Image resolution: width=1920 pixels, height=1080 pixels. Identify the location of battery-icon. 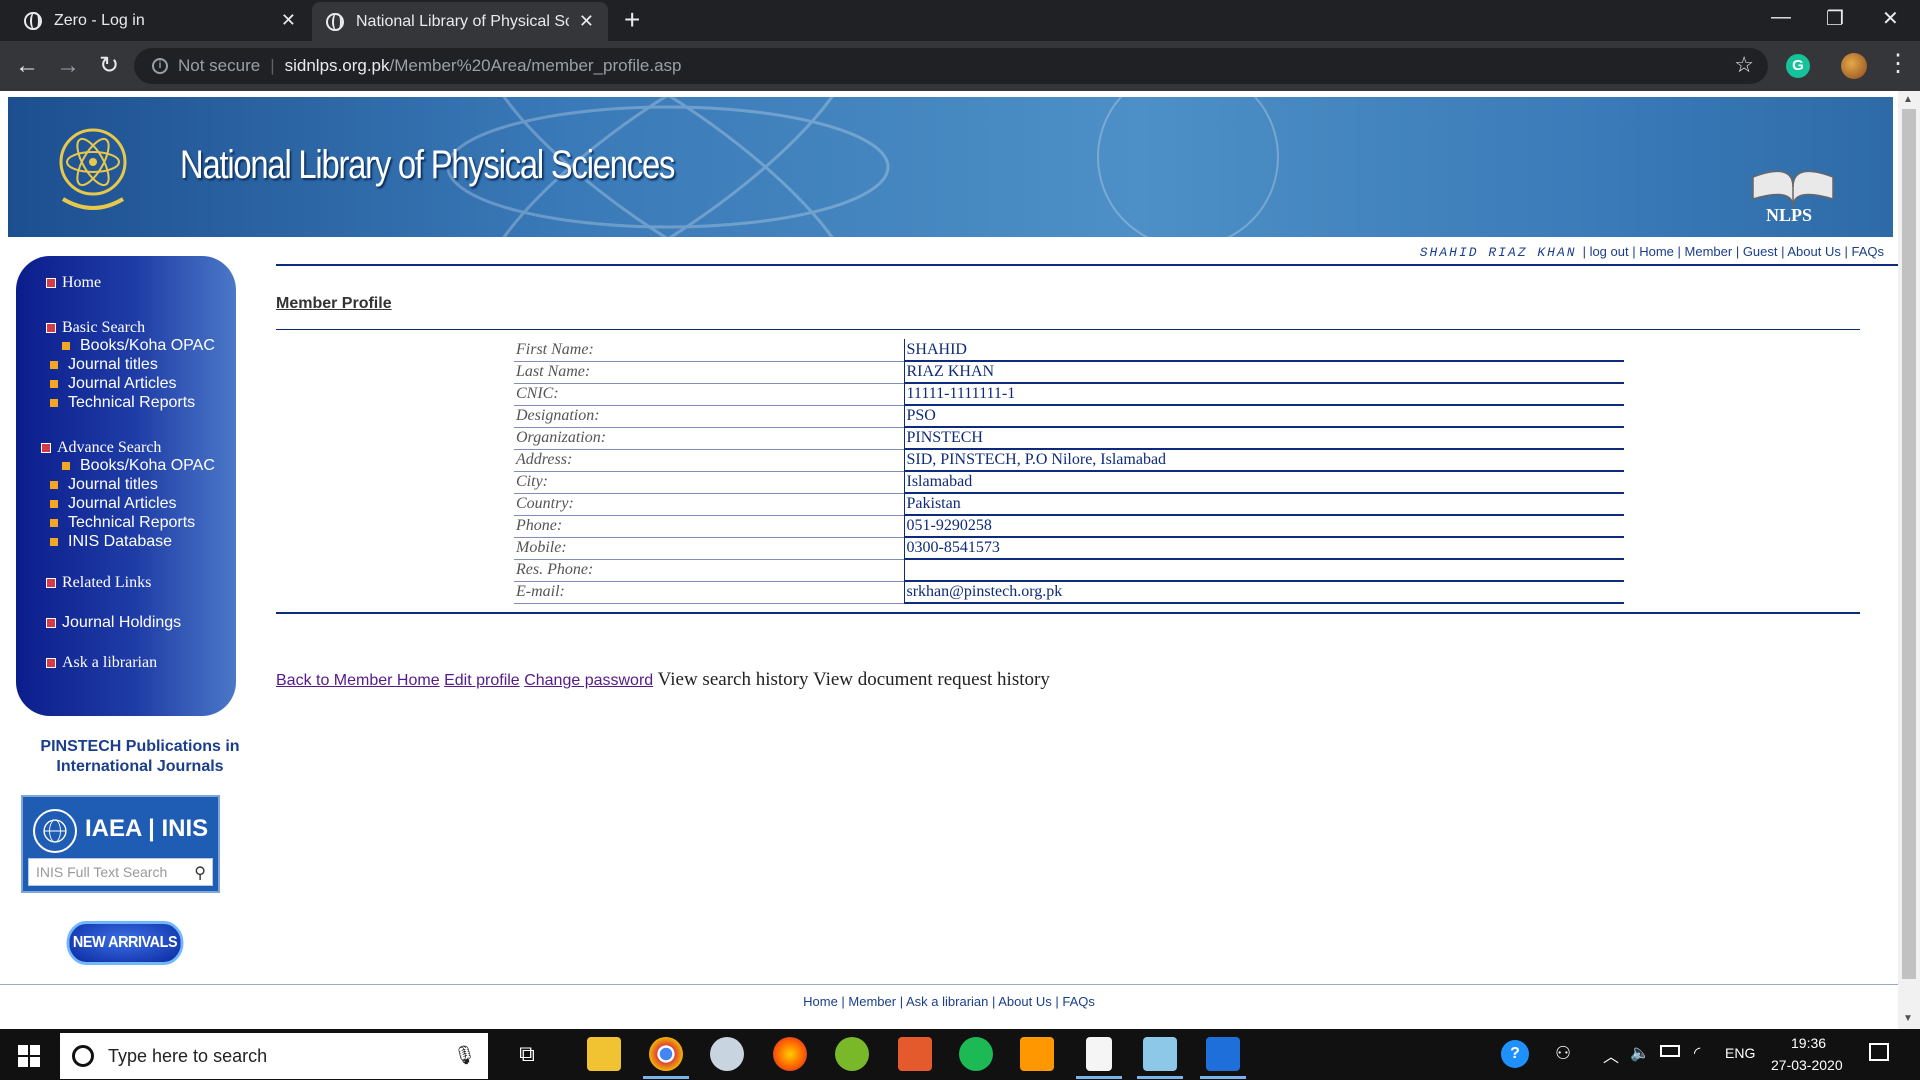
(1670, 1051).